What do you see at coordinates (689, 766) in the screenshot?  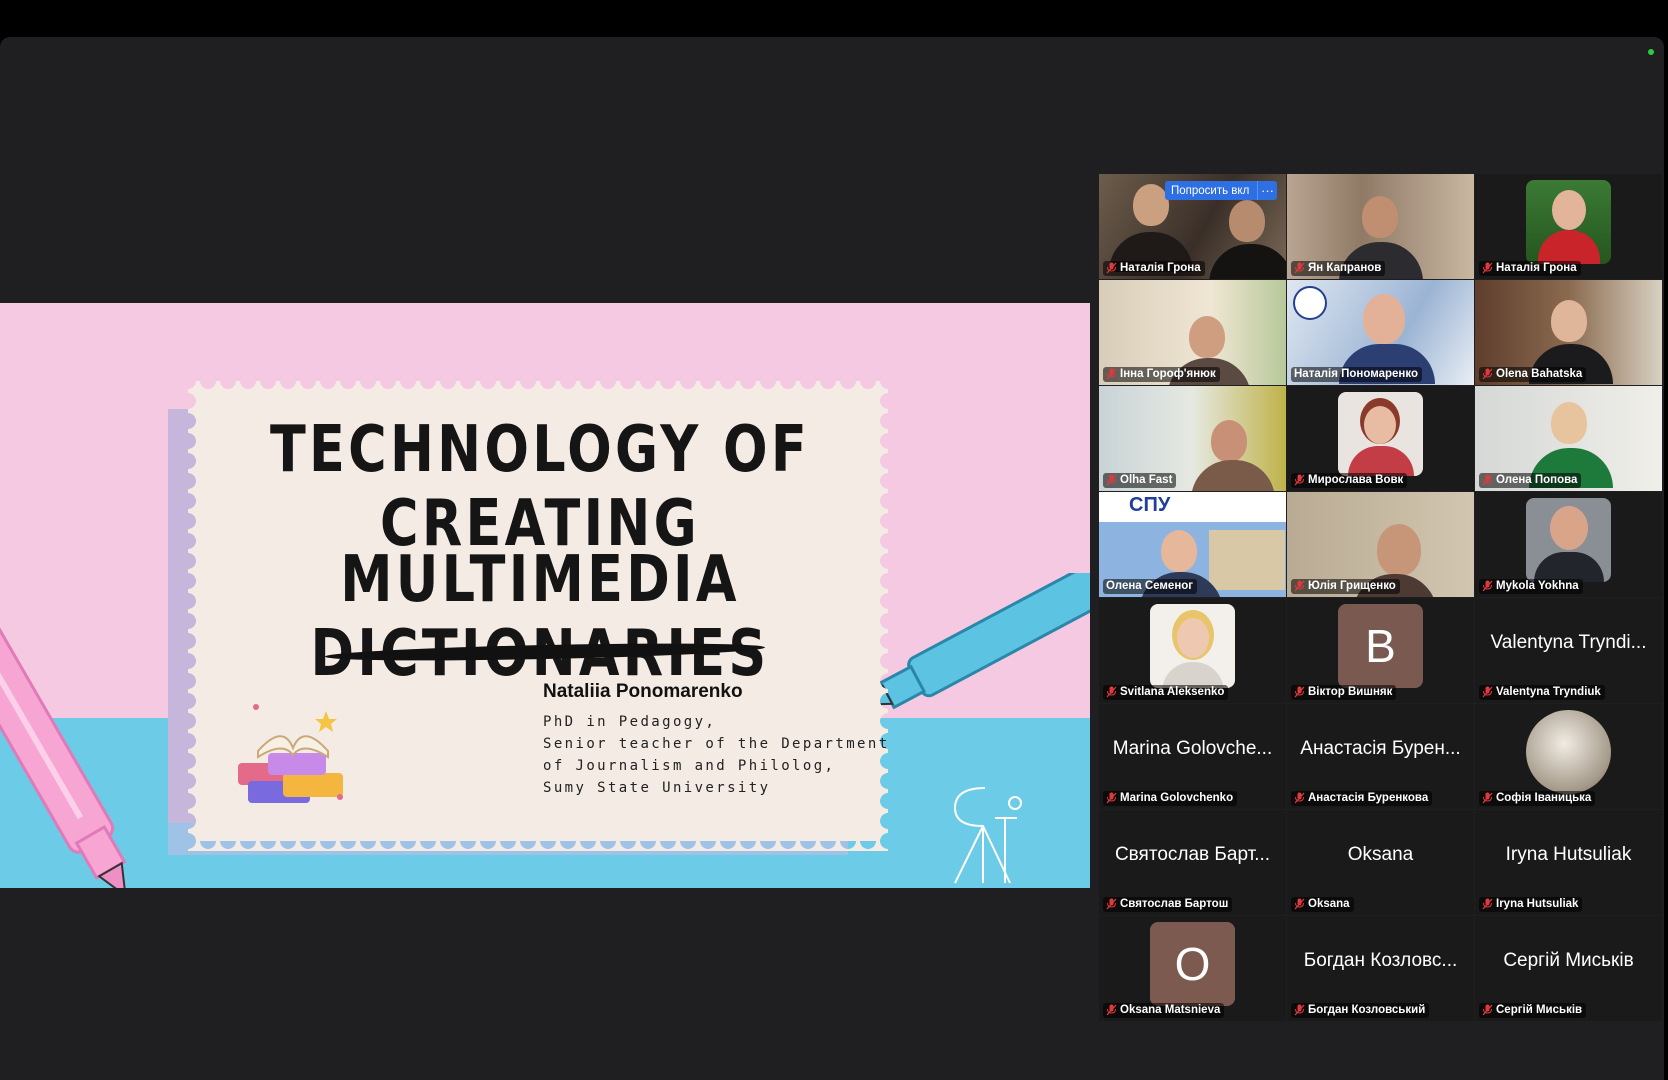 I see `presenter-department: of Journalism and Philolog,` at bounding box center [689, 766].